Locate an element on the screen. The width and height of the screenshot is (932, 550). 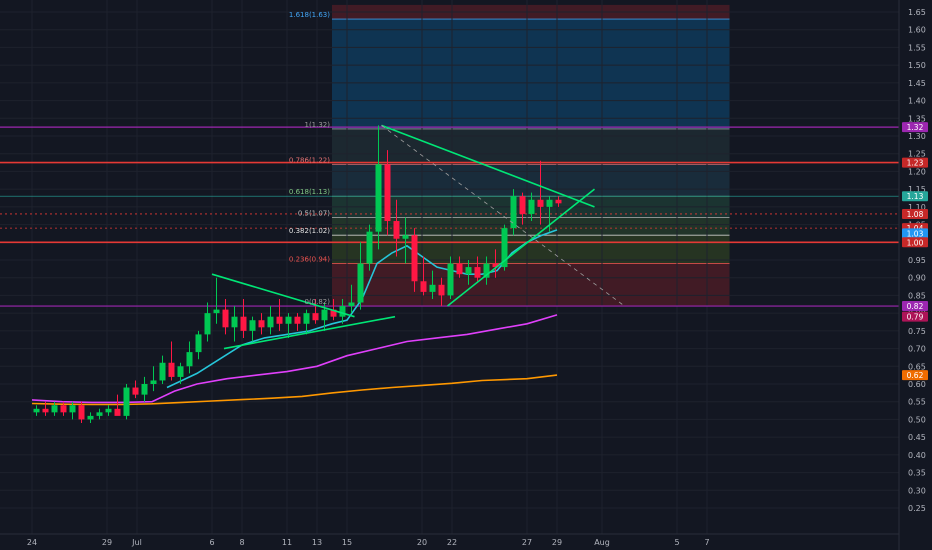
price-tag-label: 1.00 is located at coordinates (915, 242).